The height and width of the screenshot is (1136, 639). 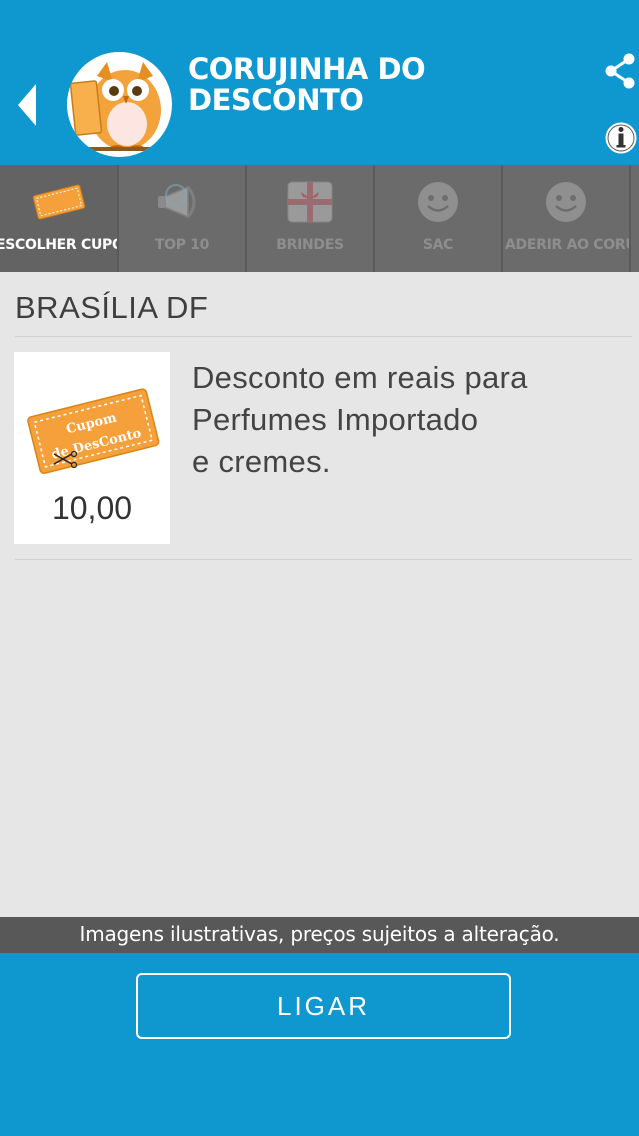 I want to click on app-title: CORUJINHA DO DESCONTO, so click(x=307, y=84).